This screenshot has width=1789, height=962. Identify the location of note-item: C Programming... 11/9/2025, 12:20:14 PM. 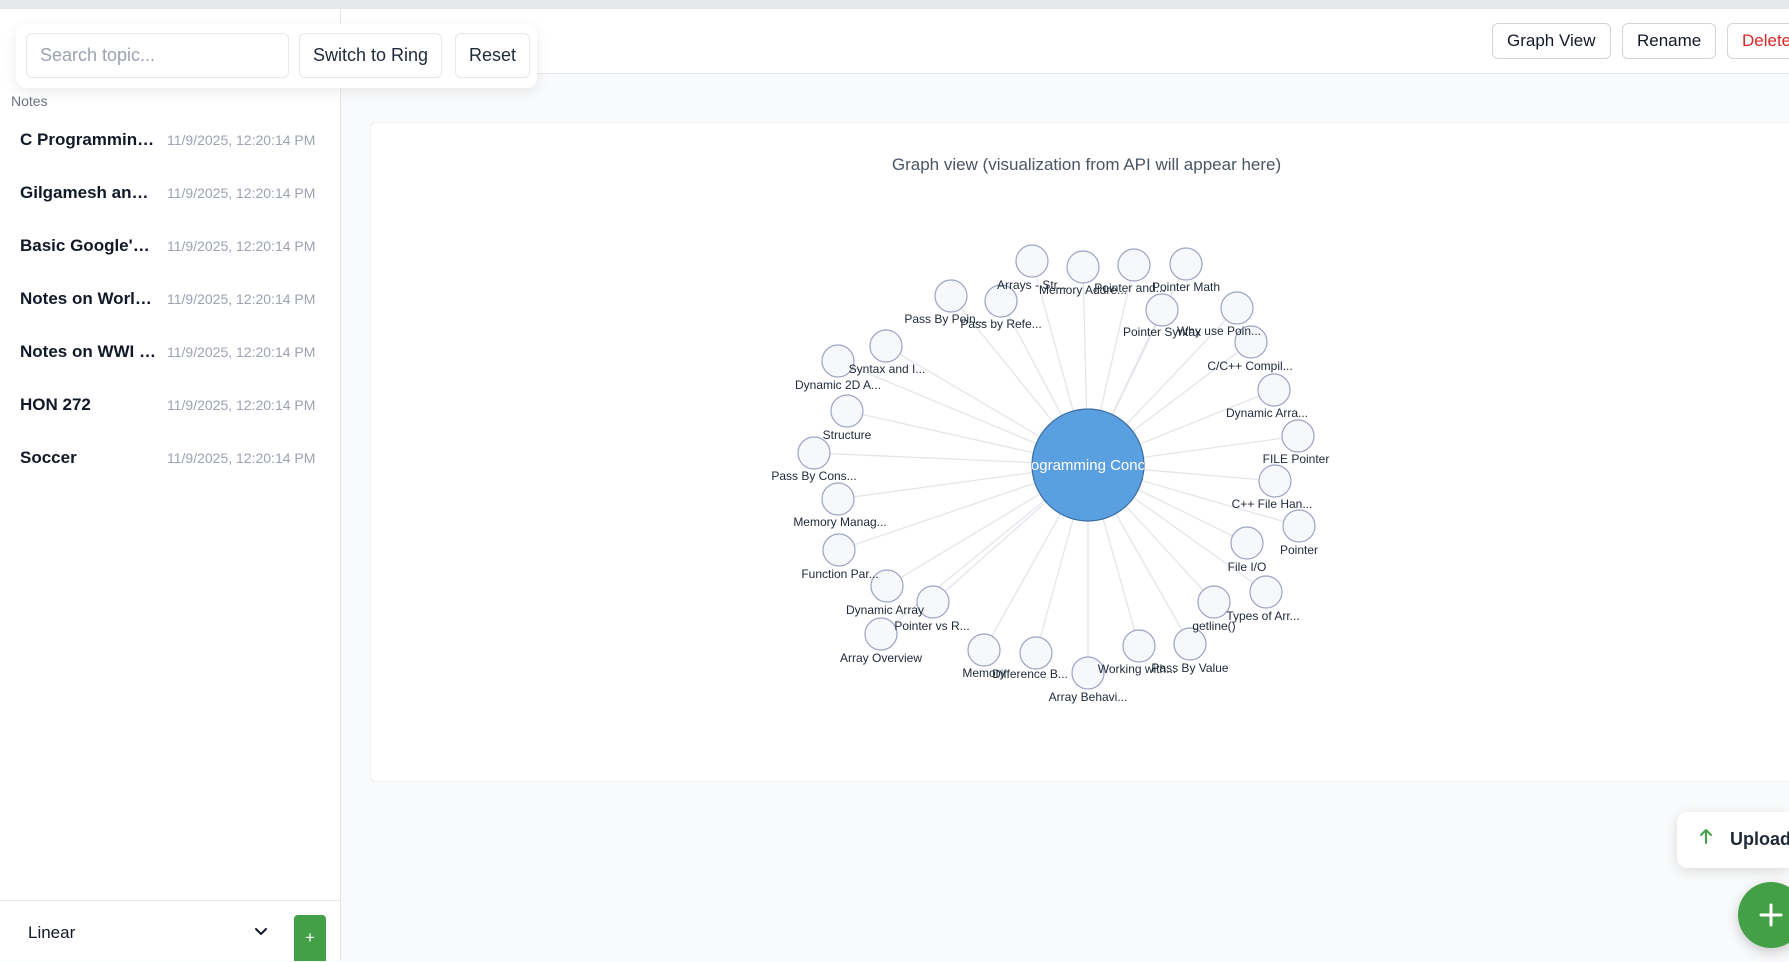
(170, 147).